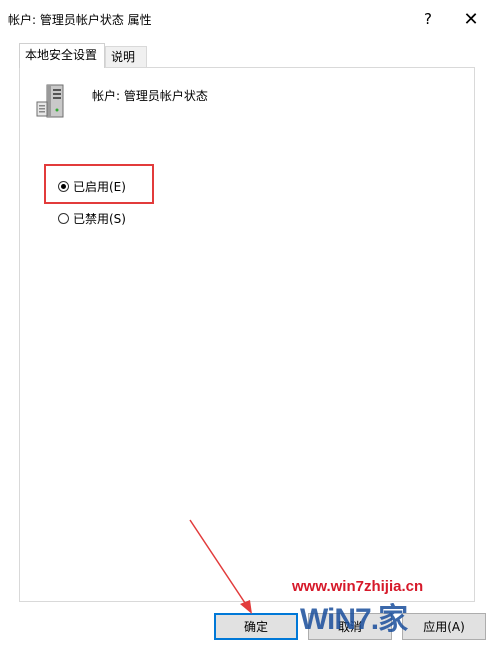 The image size is (489, 655). I want to click on close-button: ✕, so click(468, 19).